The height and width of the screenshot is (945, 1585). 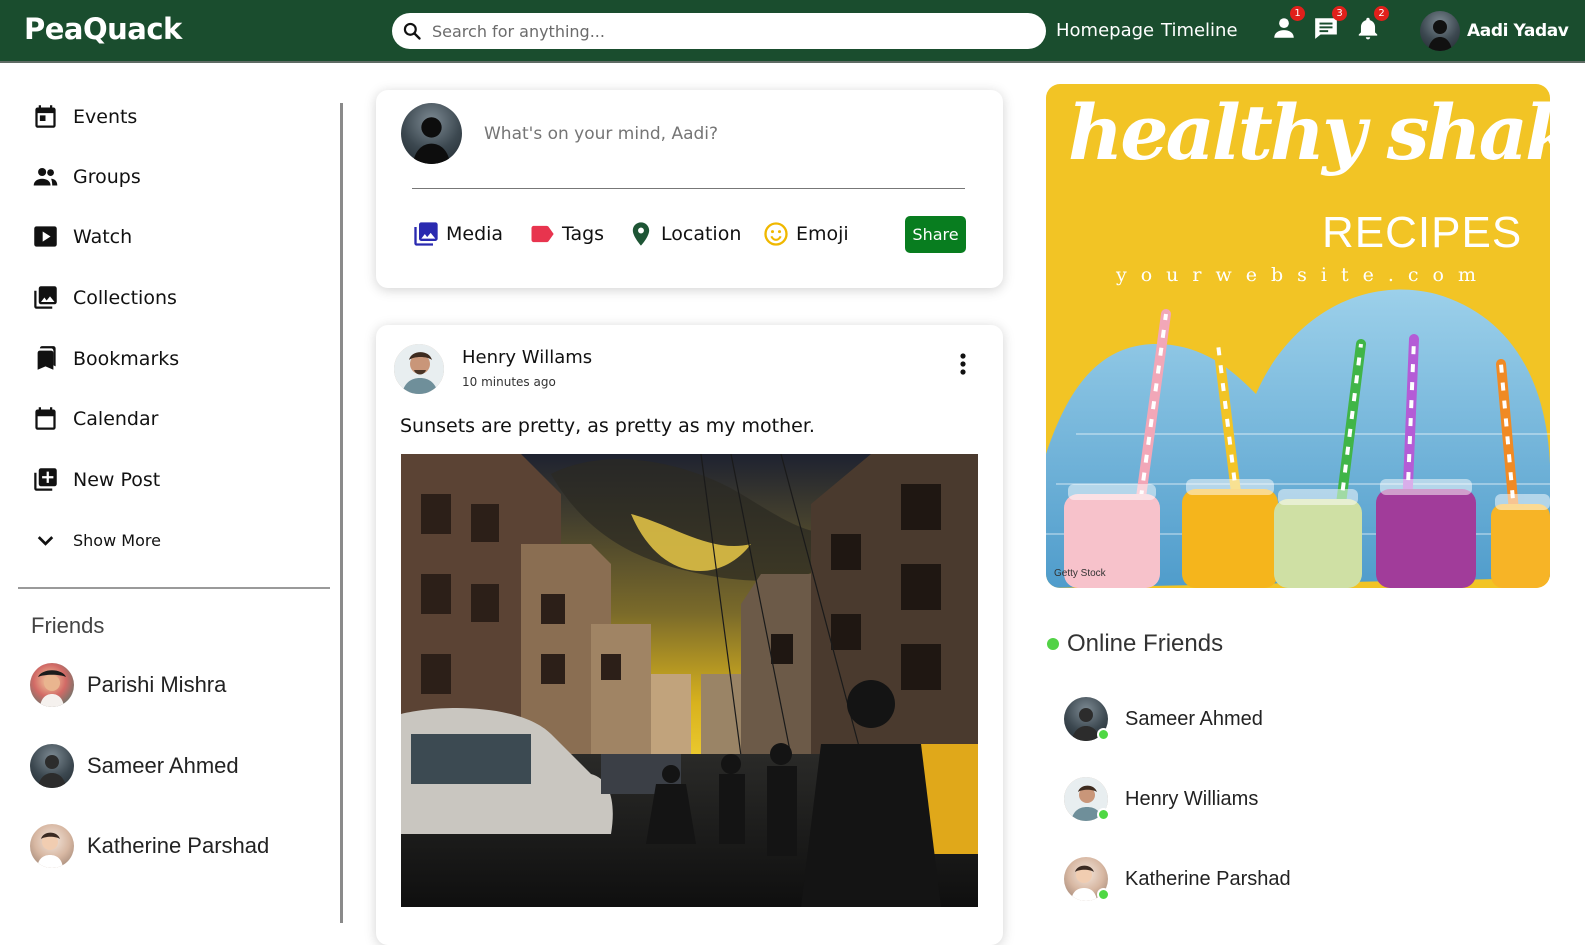 I want to click on sidebar-item-label: Events, so click(x=105, y=116).